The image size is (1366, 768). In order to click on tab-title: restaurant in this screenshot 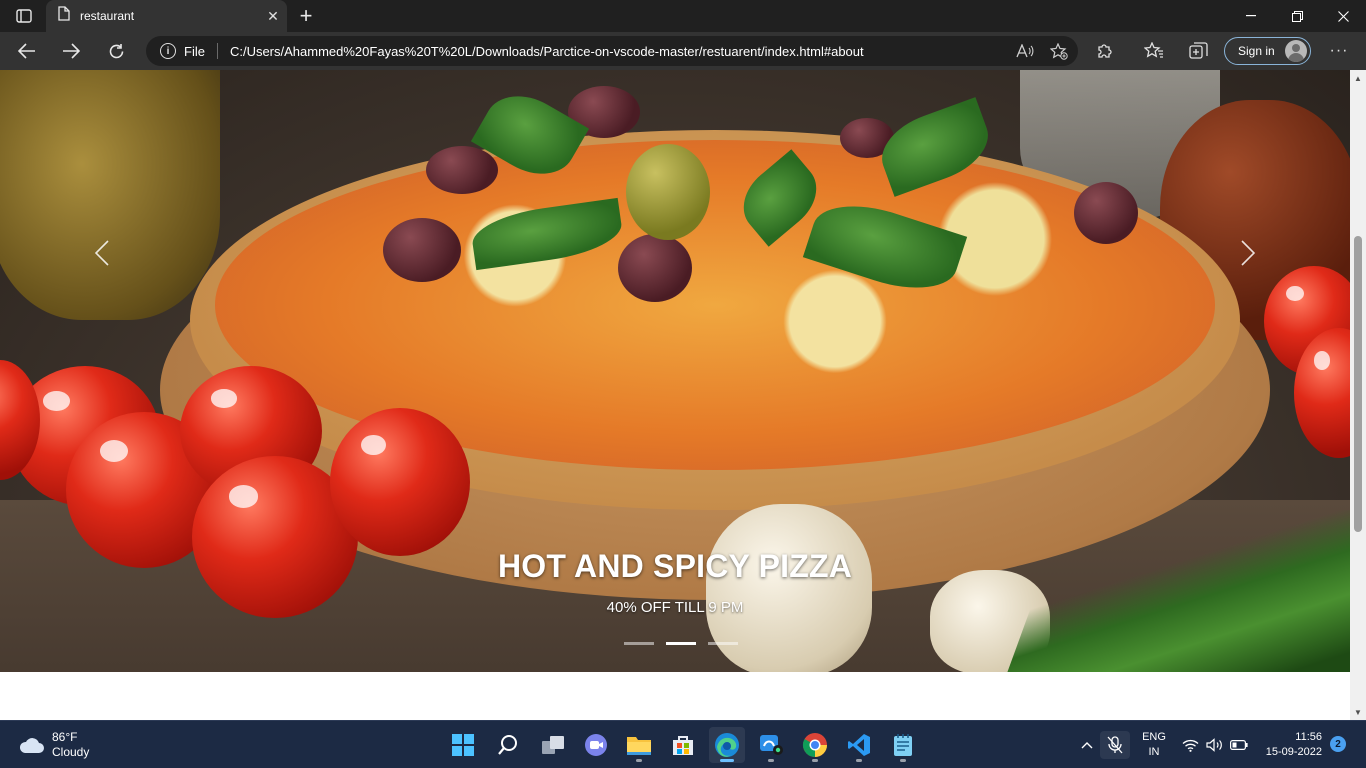, I will do `click(107, 16)`.